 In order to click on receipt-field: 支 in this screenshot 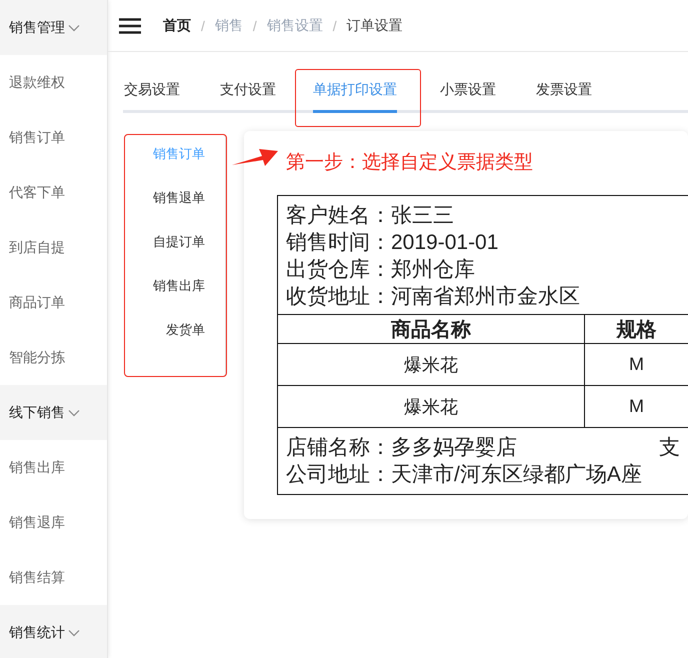, I will do `click(669, 447)`.